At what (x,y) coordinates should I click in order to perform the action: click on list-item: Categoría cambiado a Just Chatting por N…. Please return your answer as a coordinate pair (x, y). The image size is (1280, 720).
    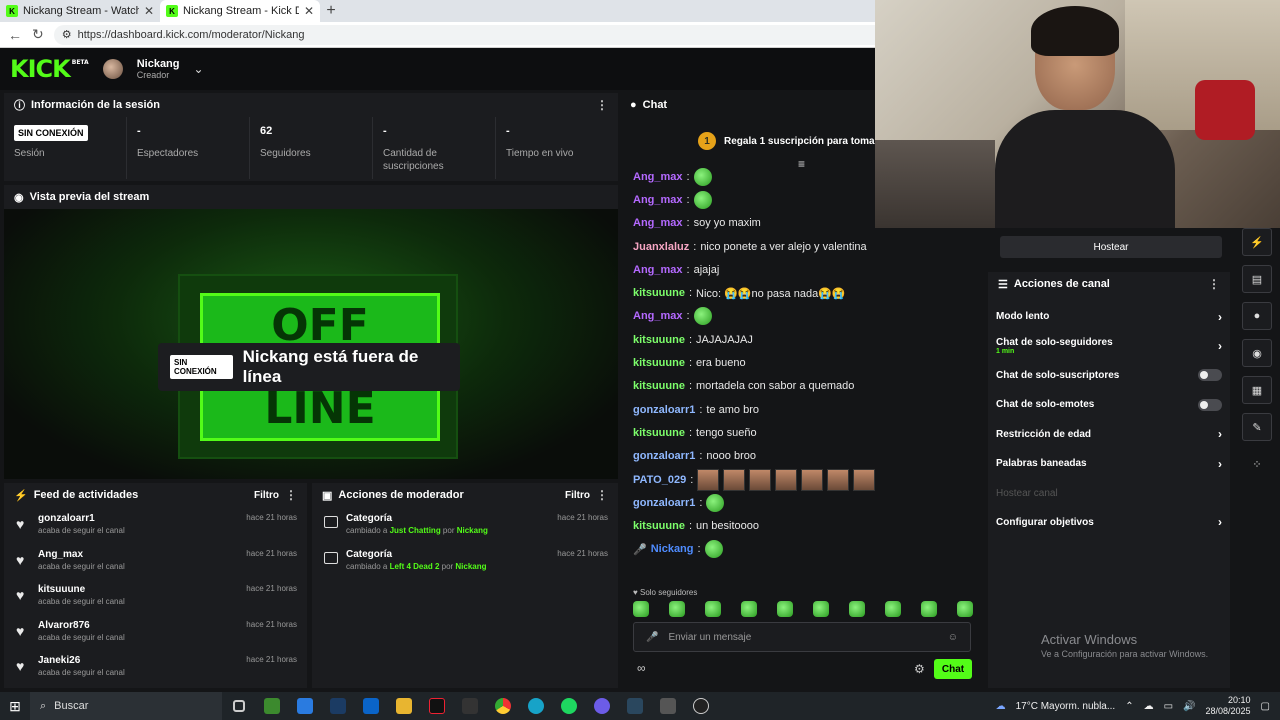
    Looking at the image, I should click on (465, 525).